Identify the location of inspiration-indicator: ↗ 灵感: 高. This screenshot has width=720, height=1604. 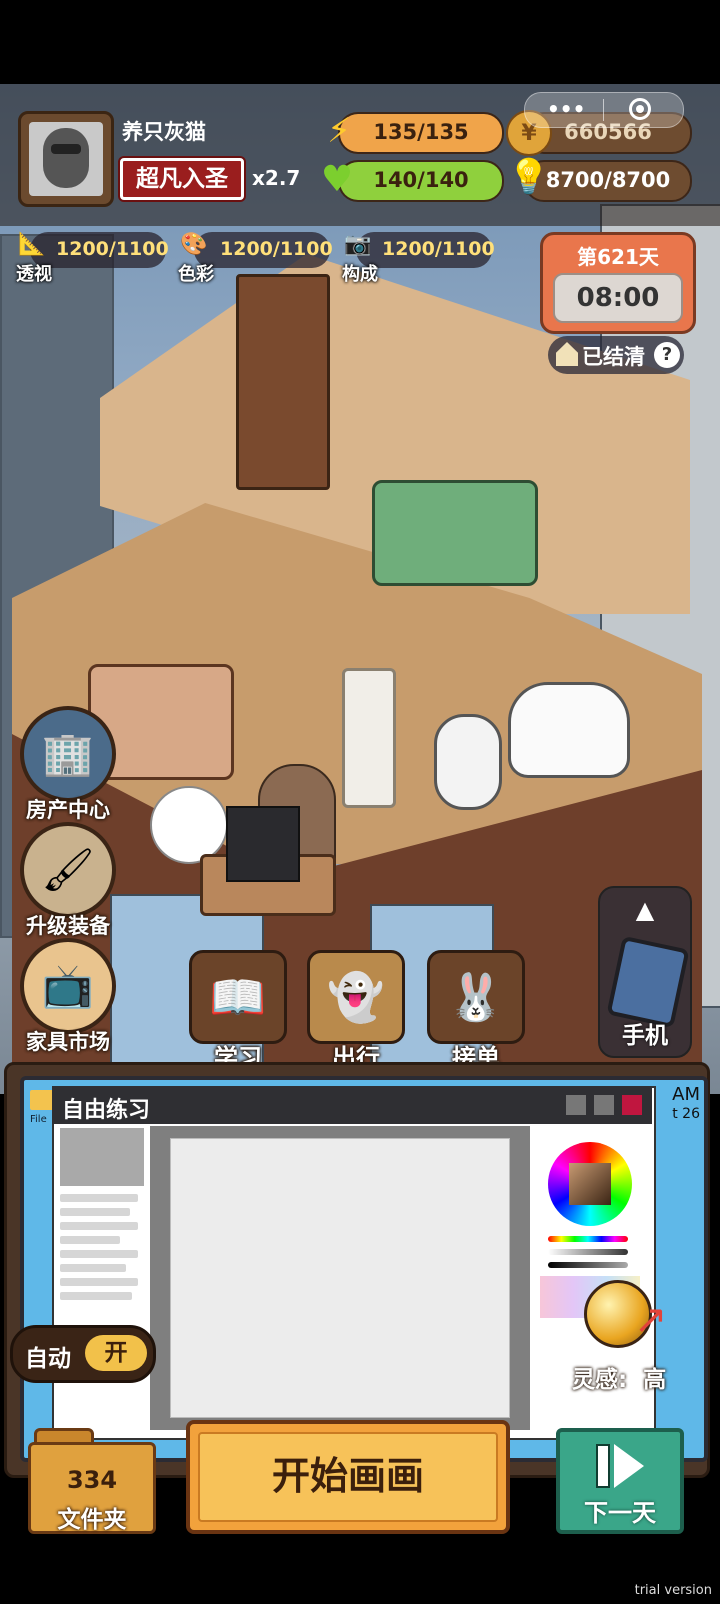
(632, 1336).